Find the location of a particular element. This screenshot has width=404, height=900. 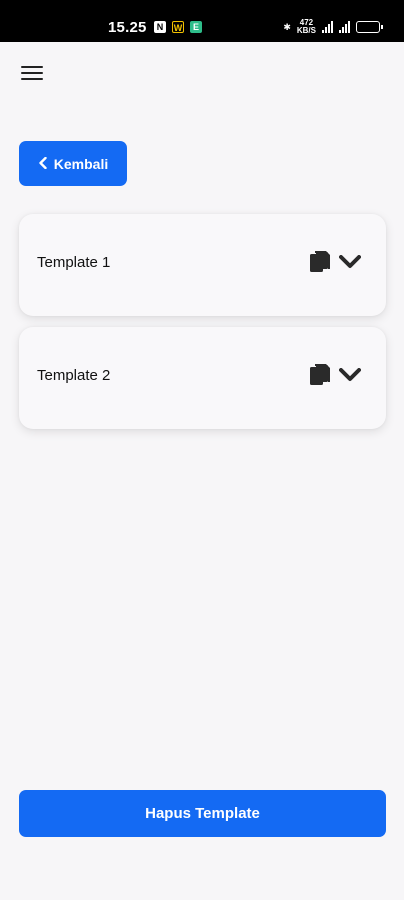

template-title: Template 2 is located at coordinates (74, 375).